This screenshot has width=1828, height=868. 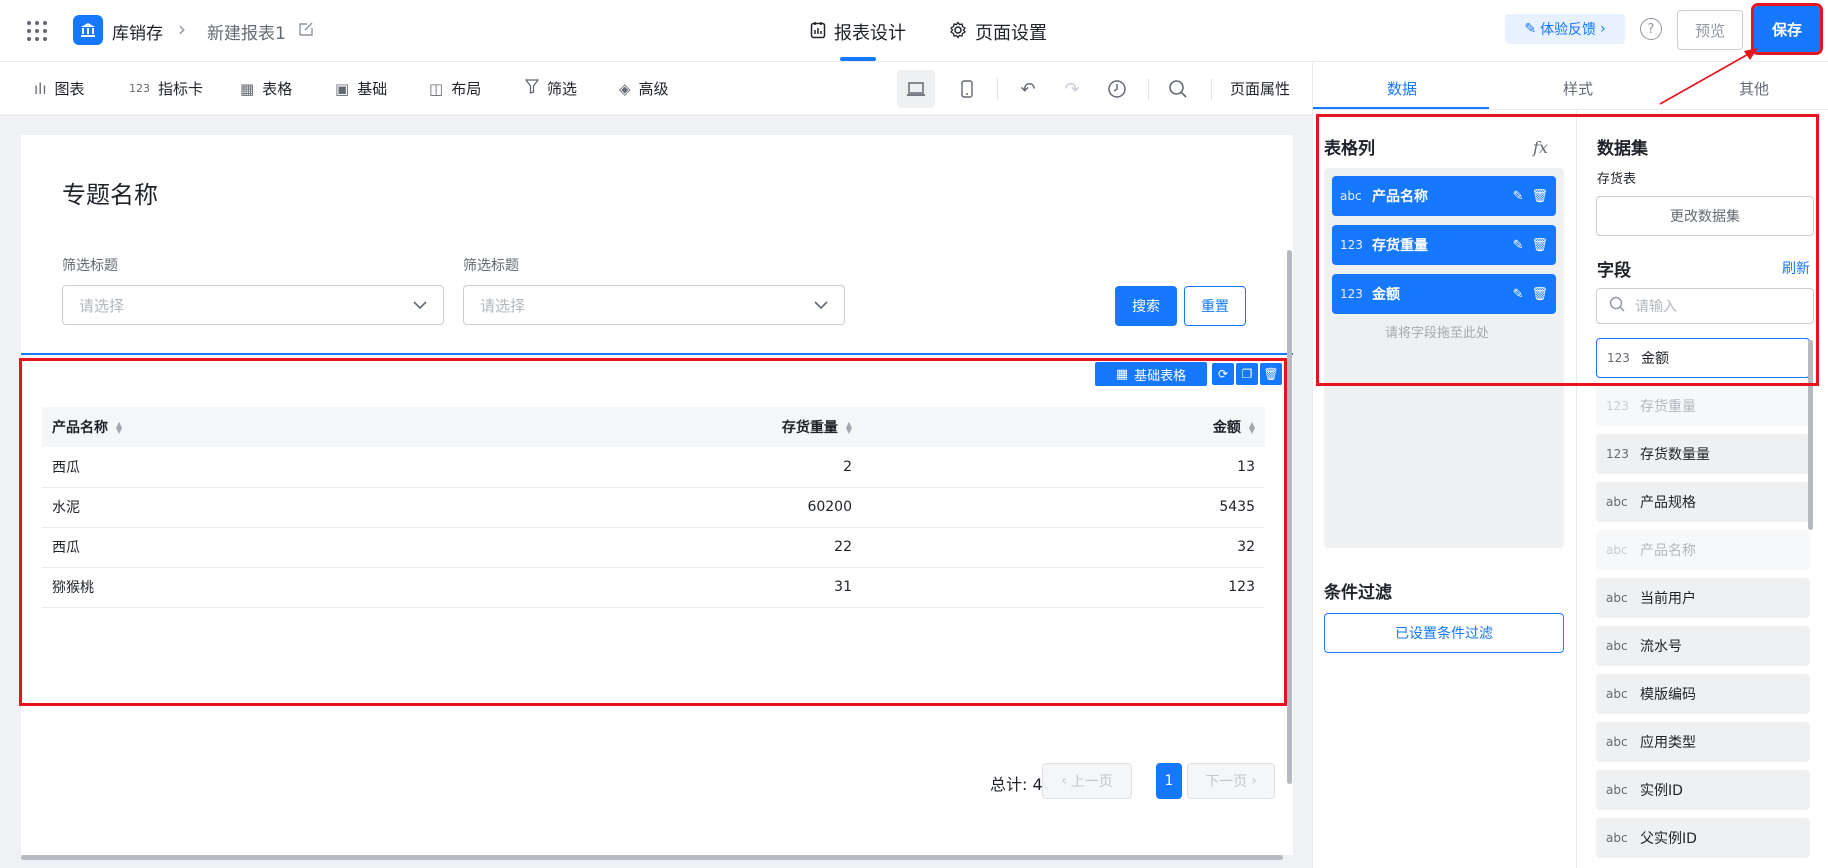 I want to click on column-pill: abc 产品名称 ✎ 🗑, so click(x=1444, y=196).